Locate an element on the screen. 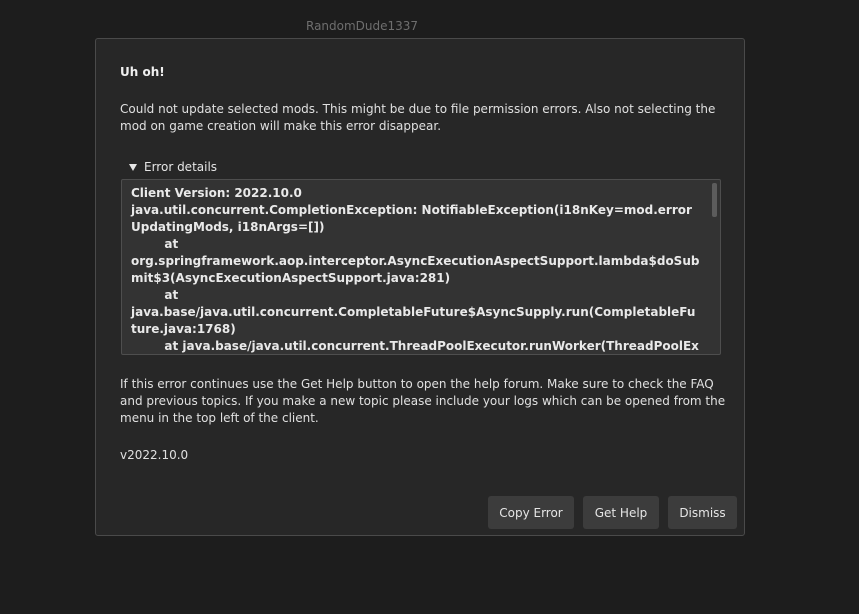 The width and height of the screenshot is (859, 614). copy-error-button: Copy Error is located at coordinates (531, 512).